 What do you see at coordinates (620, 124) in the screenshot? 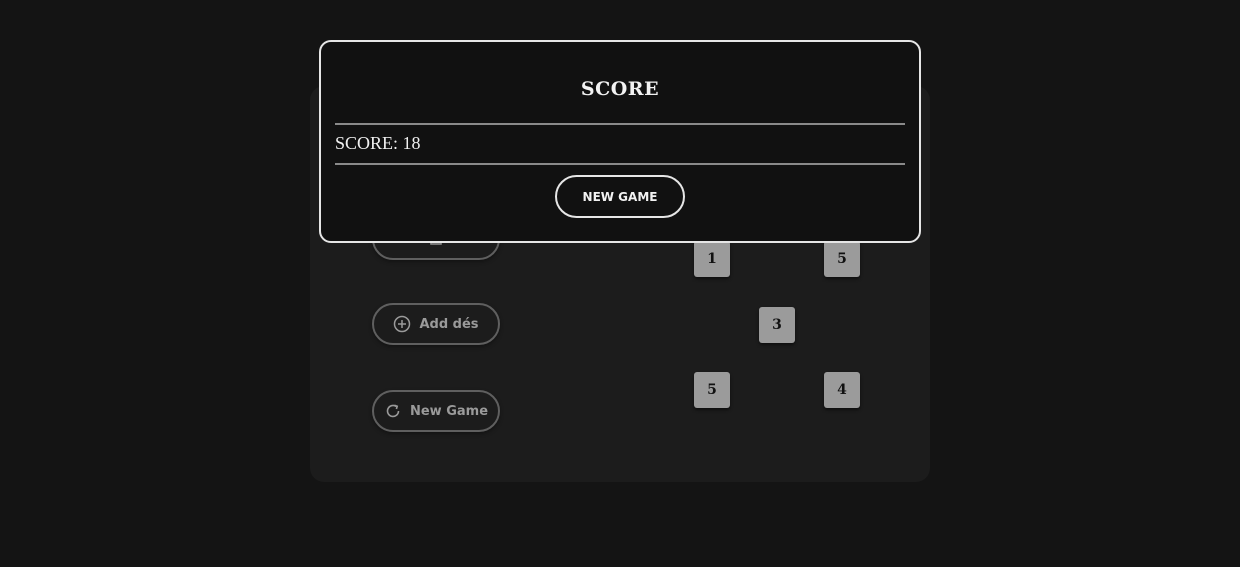
I see `modal-divider-top` at bounding box center [620, 124].